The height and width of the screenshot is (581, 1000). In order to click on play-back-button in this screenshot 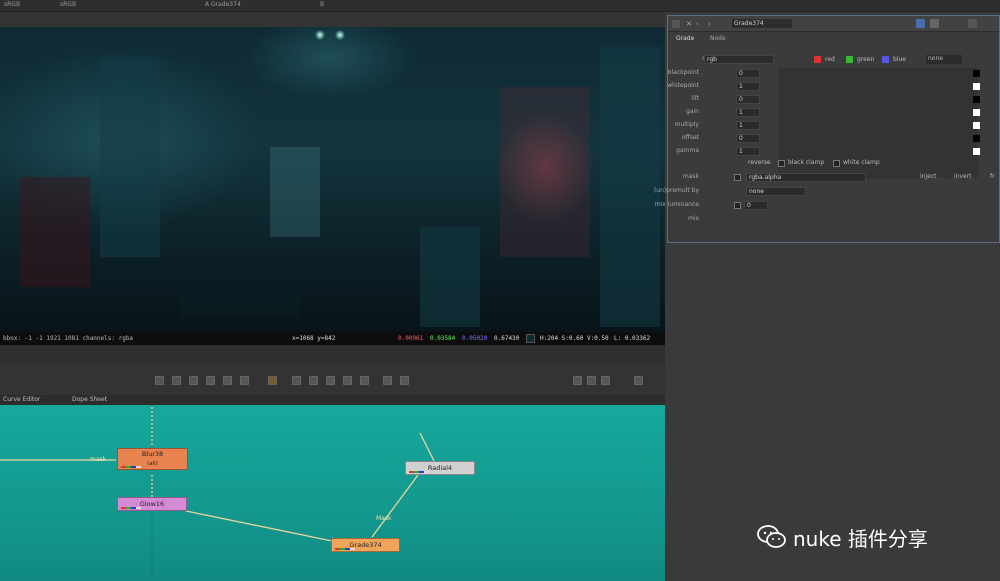, I will do `click(210, 380)`.